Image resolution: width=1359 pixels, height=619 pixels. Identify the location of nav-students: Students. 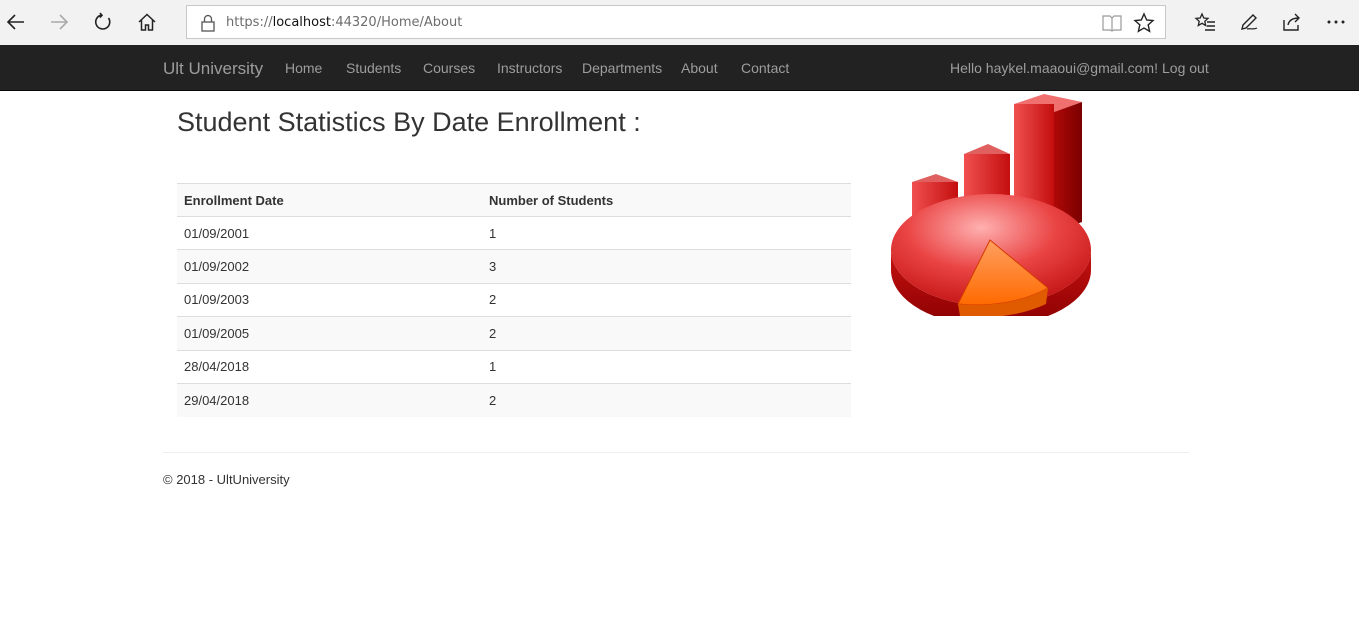
(373, 68).